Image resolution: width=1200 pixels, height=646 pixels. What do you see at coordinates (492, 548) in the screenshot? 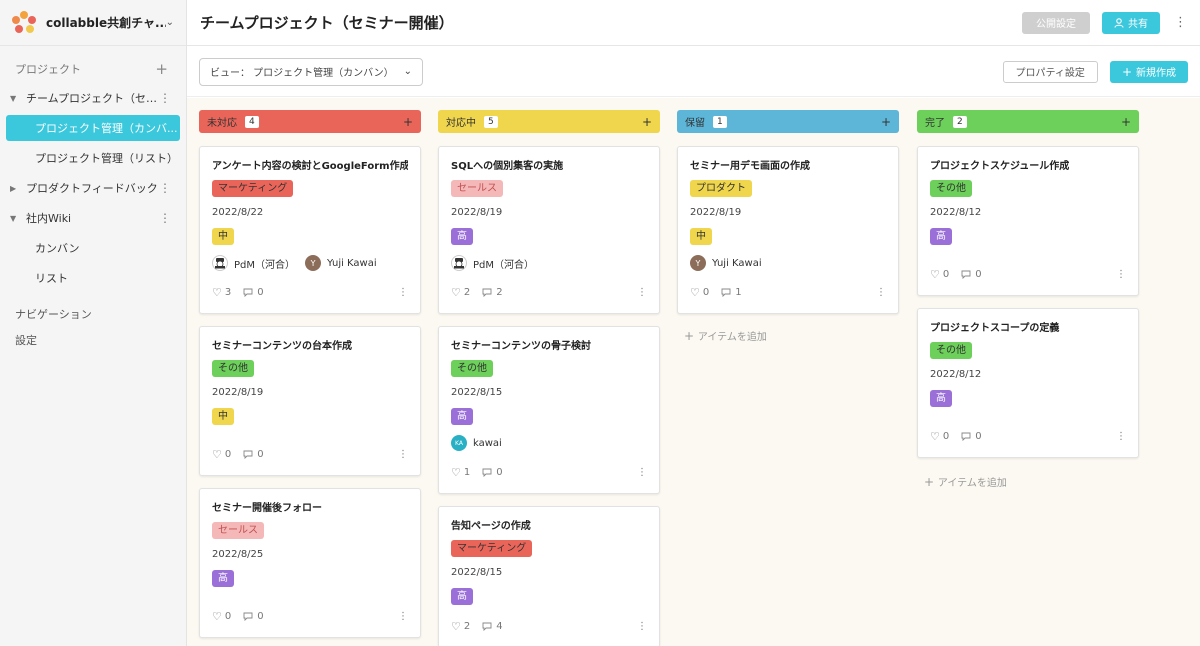
I see `category-tag: マーケティング` at bounding box center [492, 548].